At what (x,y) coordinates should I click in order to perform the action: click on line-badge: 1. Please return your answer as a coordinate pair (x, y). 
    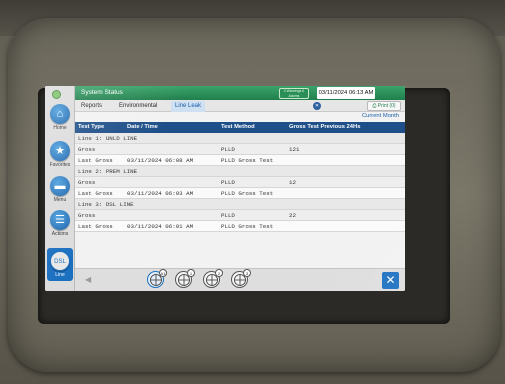
    Looking at the image, I should click on (191, 273).